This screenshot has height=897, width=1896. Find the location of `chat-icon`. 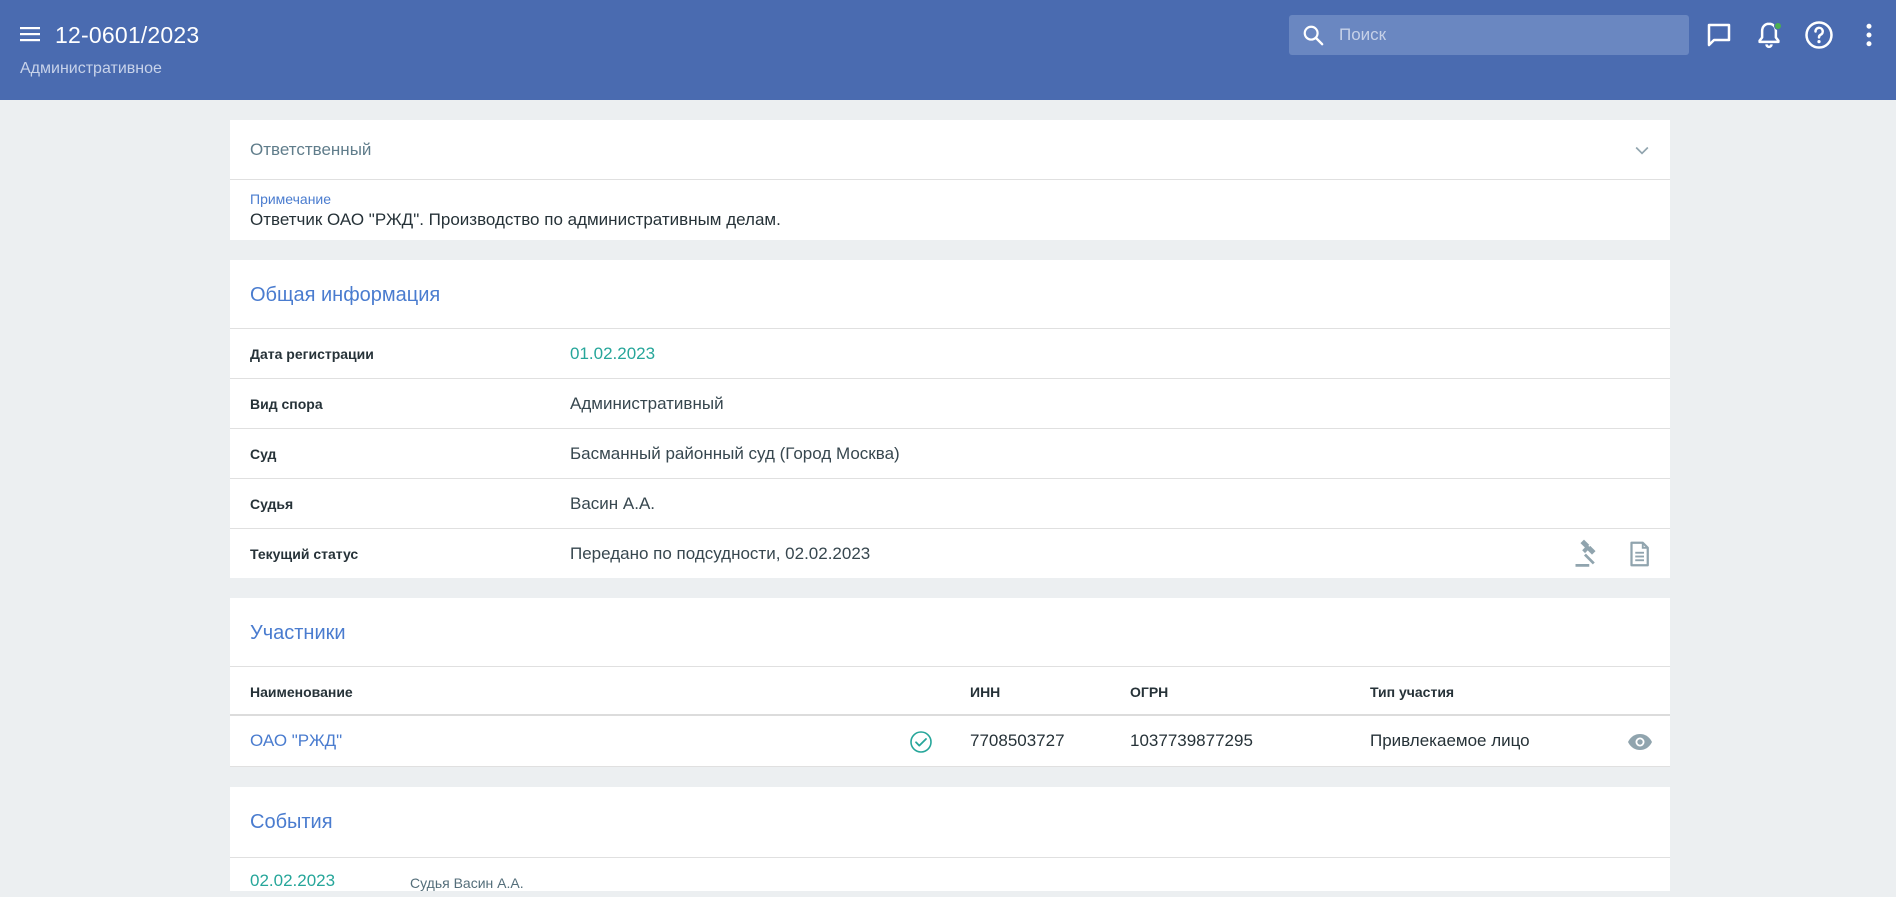

chat-icon is located at coordinates (1719, 35).